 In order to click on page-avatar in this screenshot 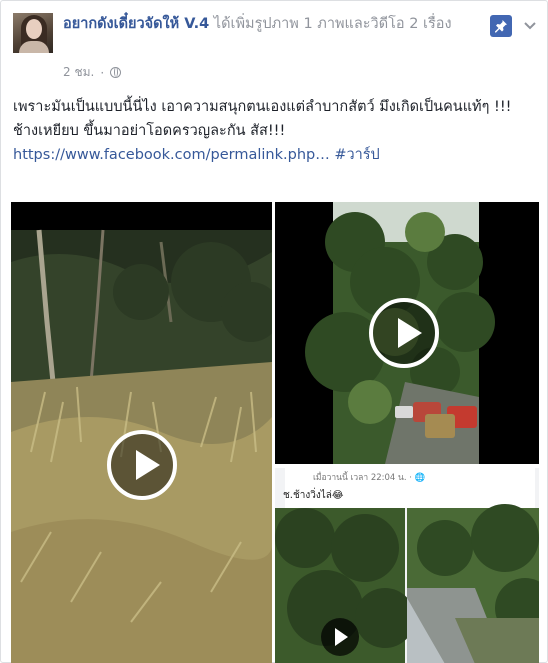, I will do `click(33, 33)`.